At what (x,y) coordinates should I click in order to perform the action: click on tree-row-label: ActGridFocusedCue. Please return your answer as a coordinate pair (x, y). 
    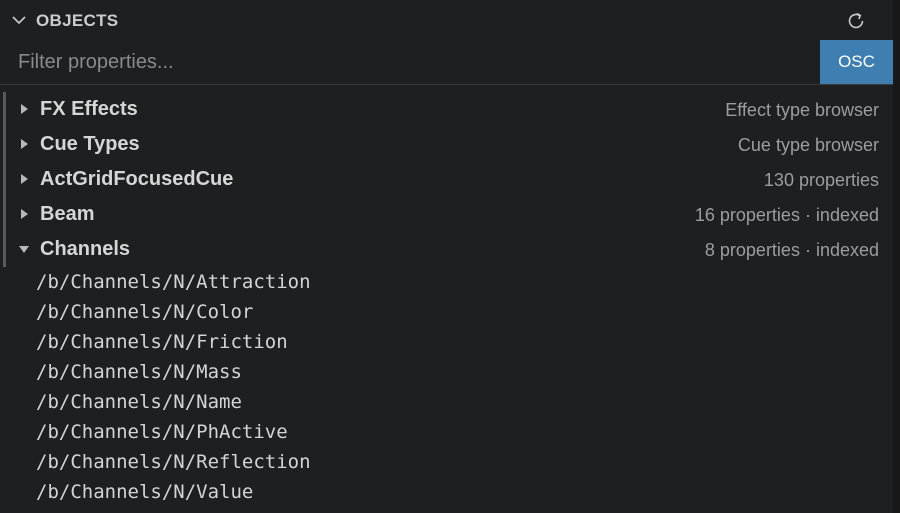
    Looking at the image, I should click on (137, 179).